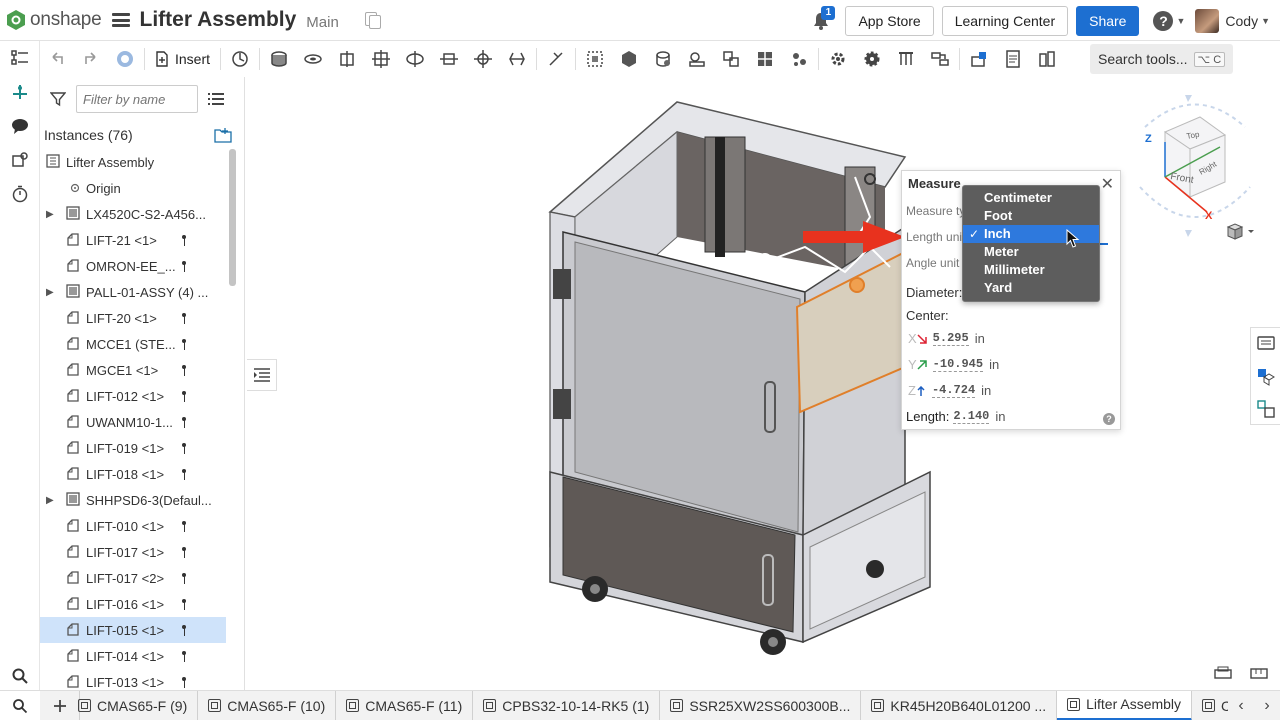 This screenshot has width=1280, height=720. I want to click on notifications-bell-icon: 1, so click(823, 18).